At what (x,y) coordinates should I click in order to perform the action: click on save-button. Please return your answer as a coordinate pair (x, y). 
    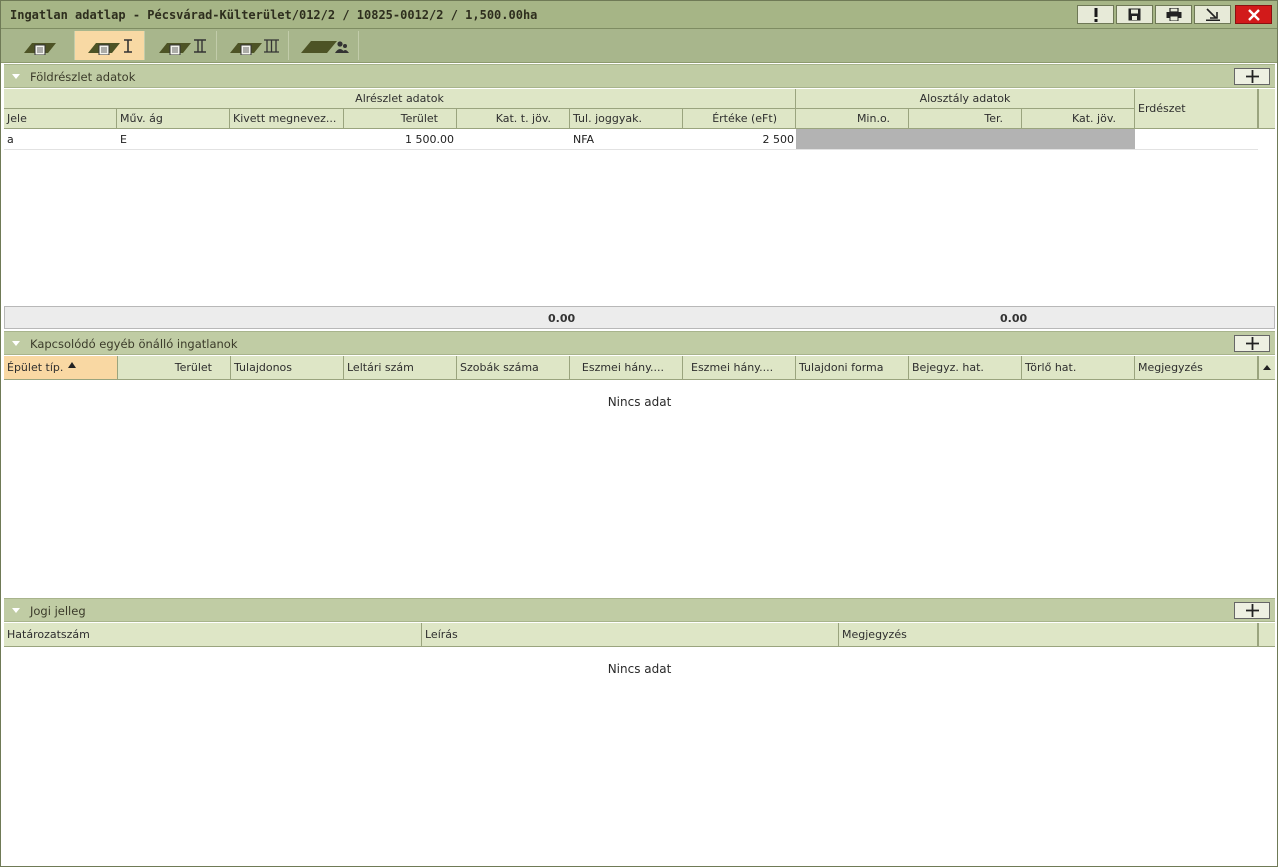
    Looking at the image, I should click on (1134, 14).